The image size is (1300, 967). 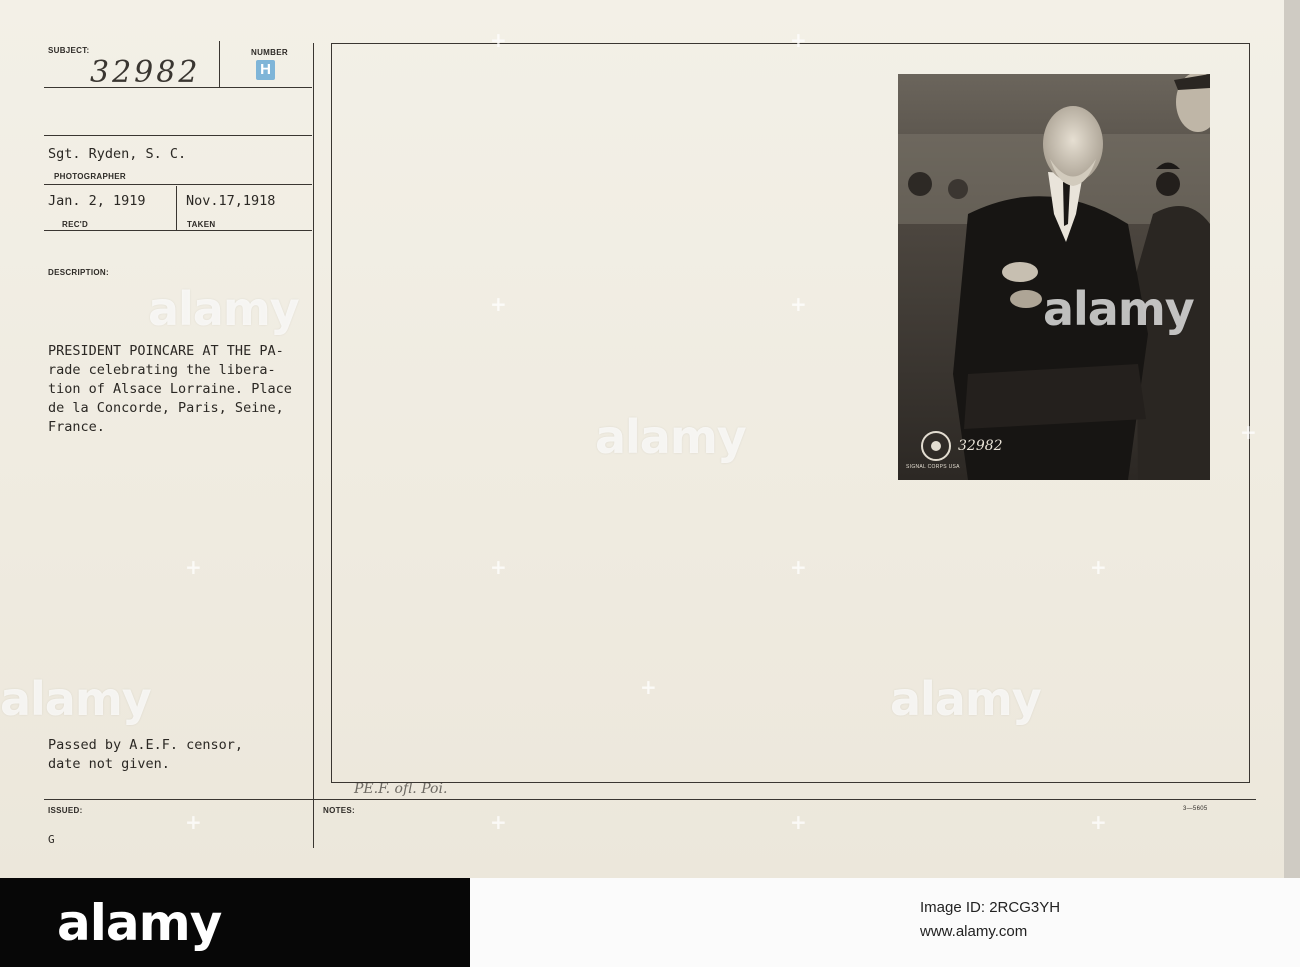 What do you see at coordinates (117, 154) in the screenshot?
I see `photographer-name: Sgt. Ryden, S. C.` at bounding box center [117, 154].